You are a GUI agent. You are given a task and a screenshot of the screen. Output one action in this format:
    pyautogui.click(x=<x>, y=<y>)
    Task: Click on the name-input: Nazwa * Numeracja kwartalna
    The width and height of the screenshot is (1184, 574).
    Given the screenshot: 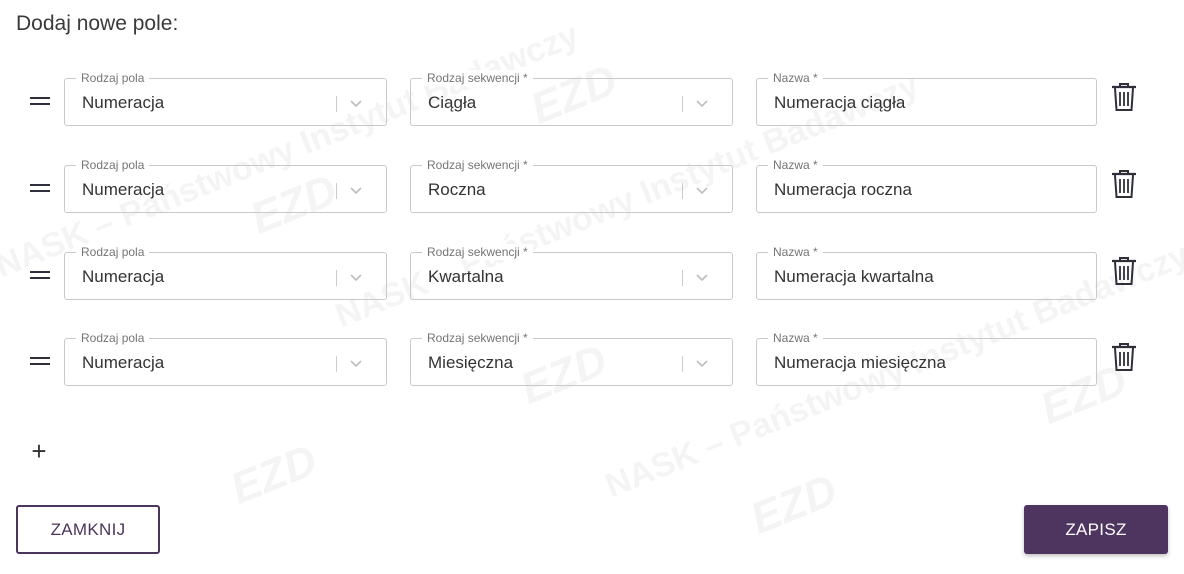 What is the action you would take?
    pyautogui.click(x=926, y=272)
    